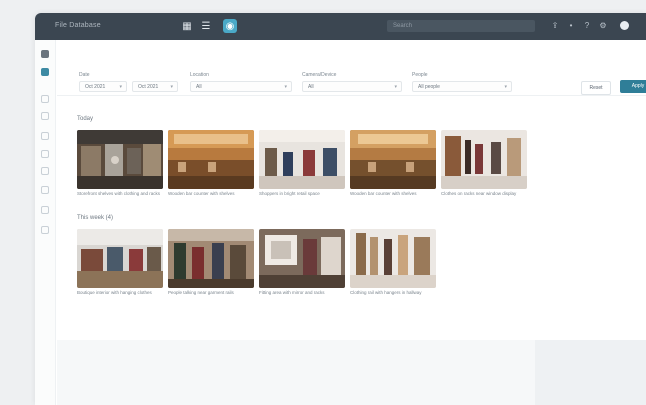 Image resolution: width=646 pixels, height=405 pixels. What do you see at coordinates (624, 25) in the screenshot?
I see `avatar` at bounding box center [624, 25].